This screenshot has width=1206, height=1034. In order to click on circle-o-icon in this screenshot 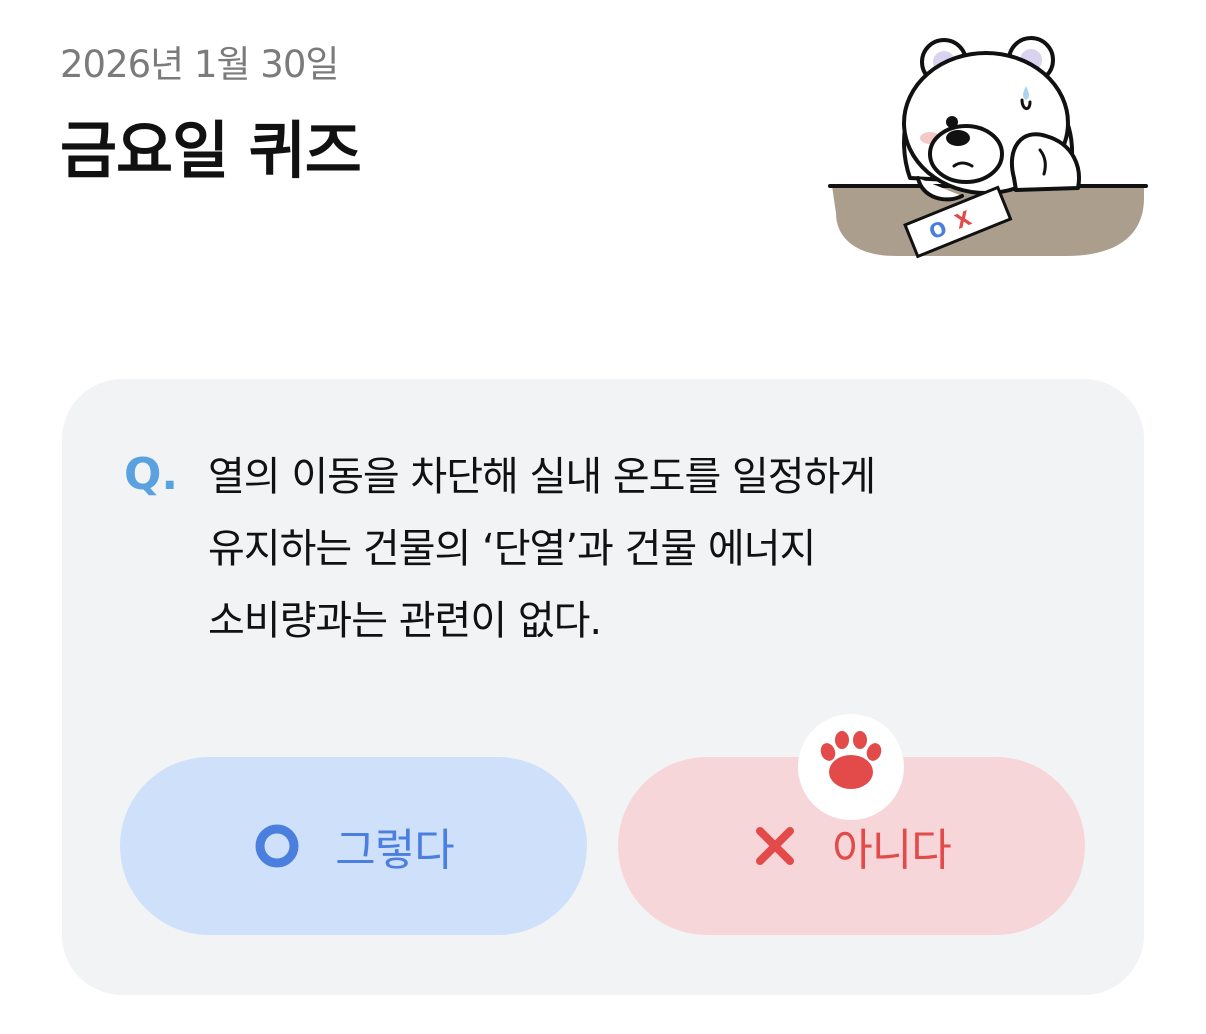, I will do `click(277, 846)`.